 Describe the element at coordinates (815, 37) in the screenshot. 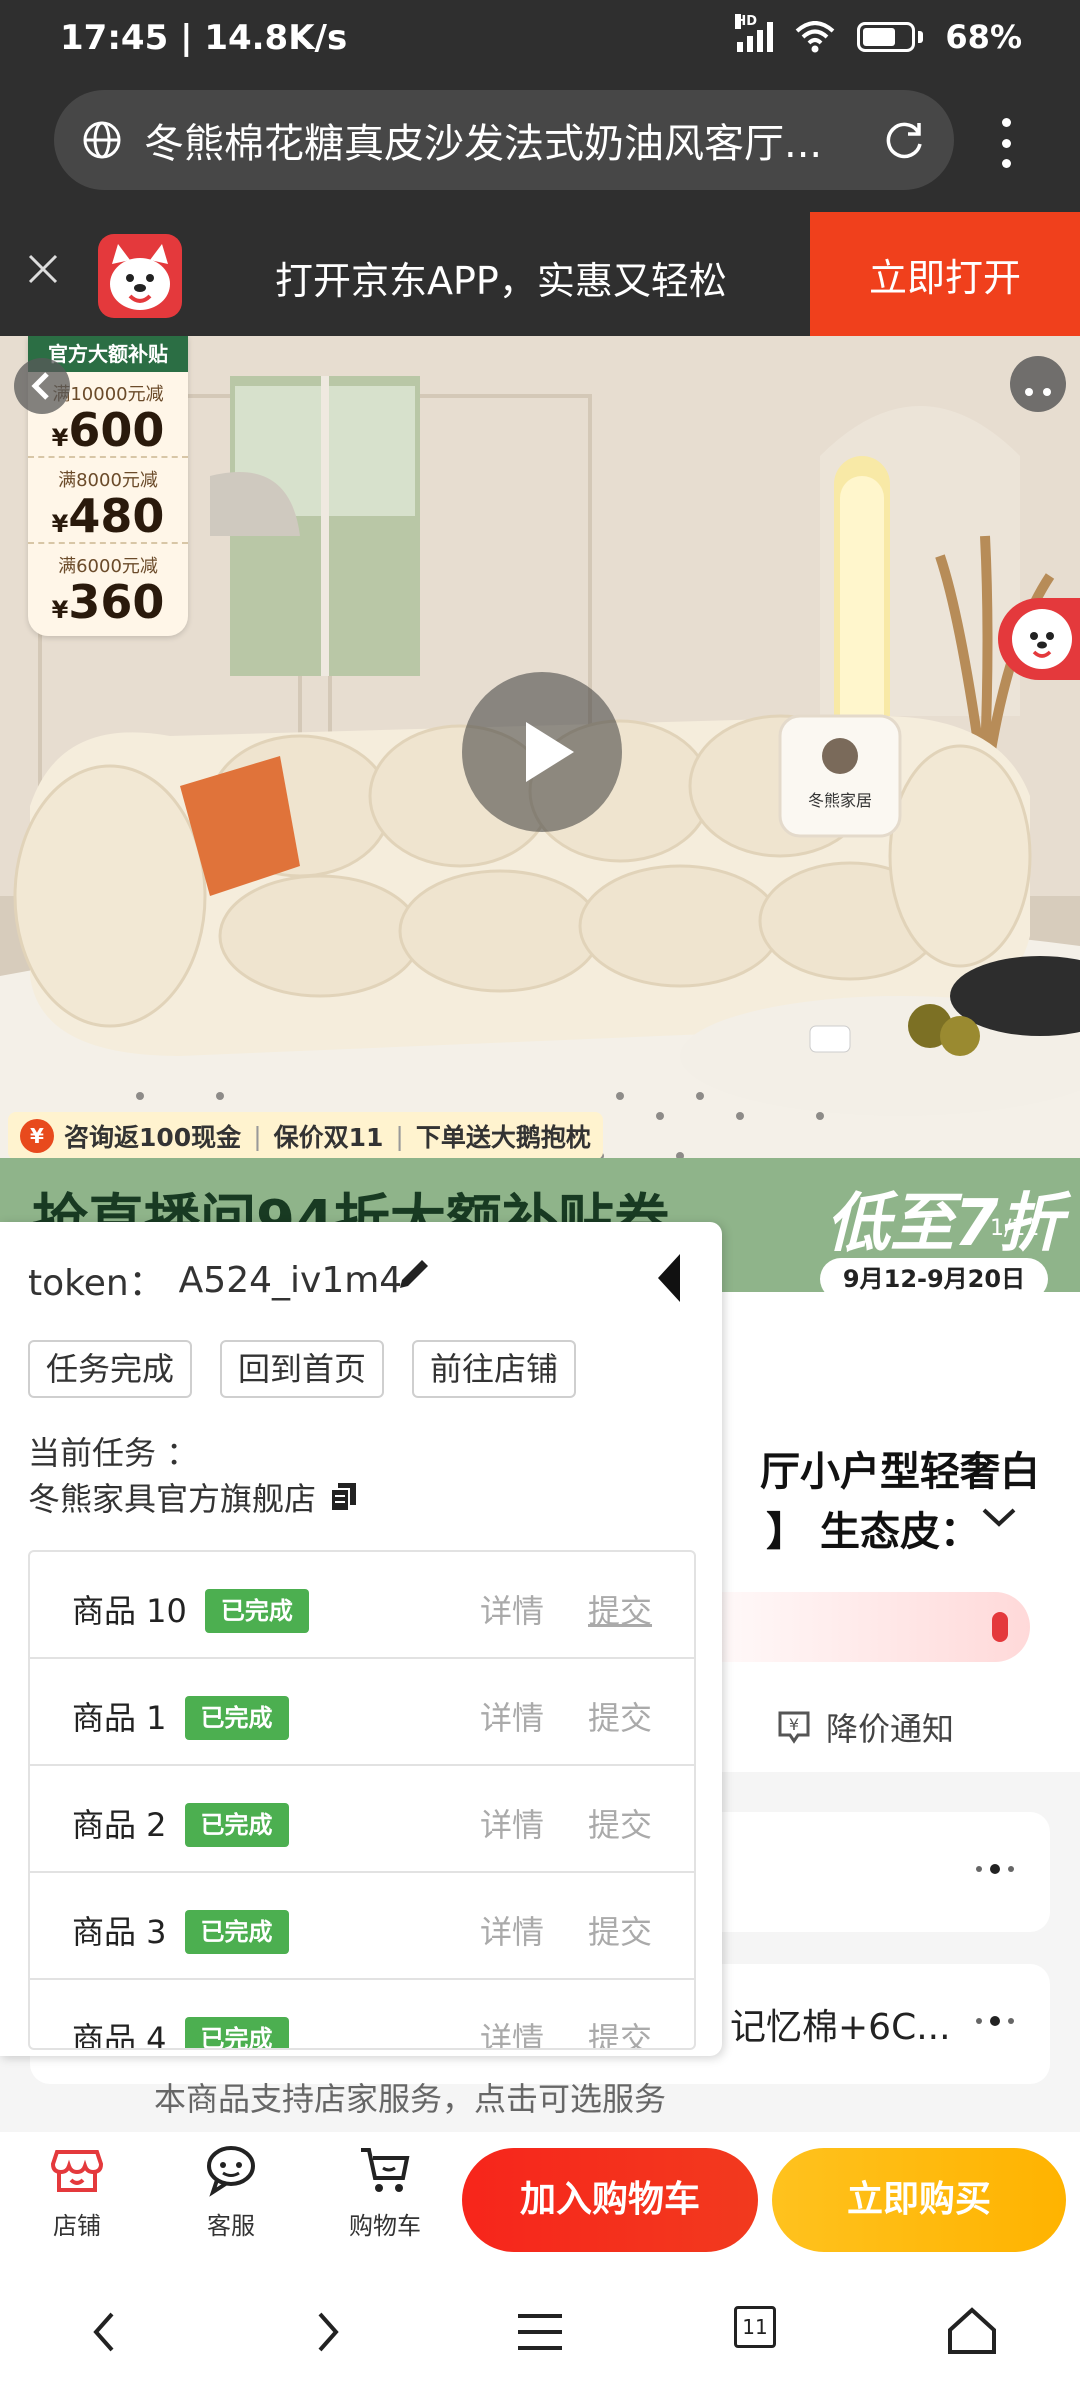

I see `wifi-icon` at that location.